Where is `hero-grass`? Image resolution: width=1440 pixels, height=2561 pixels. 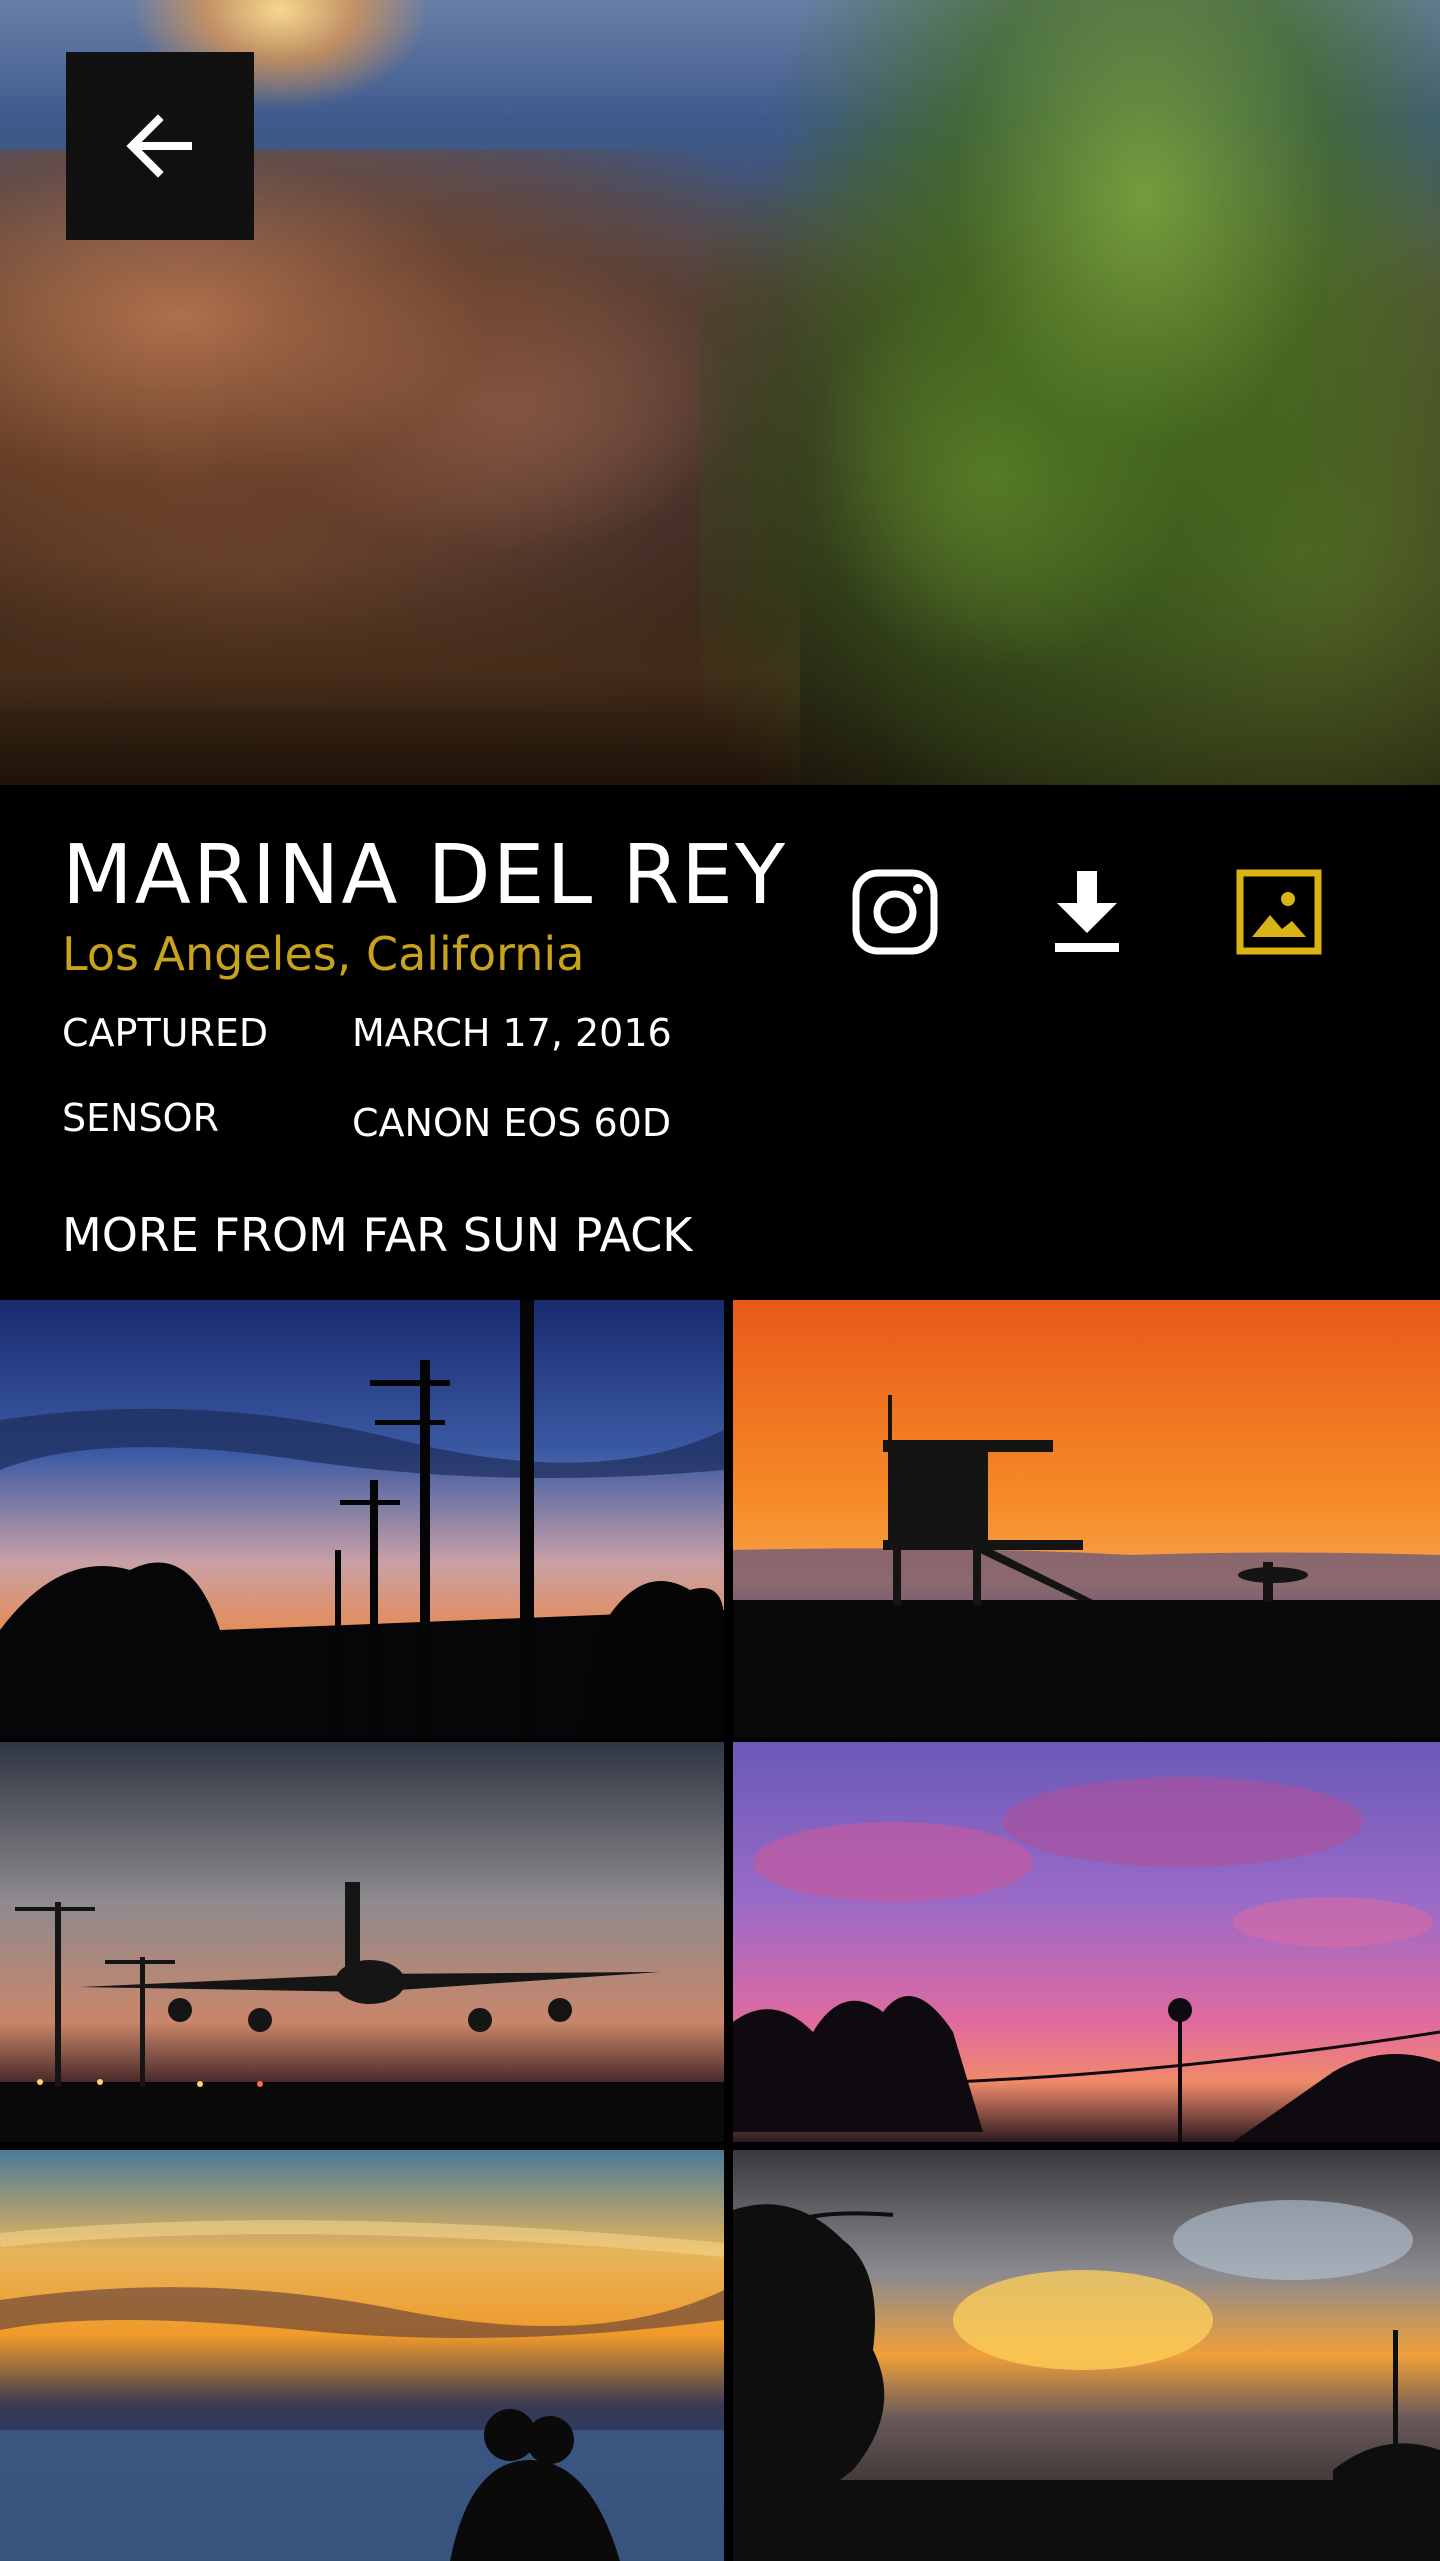 hero-grass is located at coordinates (400, 672).